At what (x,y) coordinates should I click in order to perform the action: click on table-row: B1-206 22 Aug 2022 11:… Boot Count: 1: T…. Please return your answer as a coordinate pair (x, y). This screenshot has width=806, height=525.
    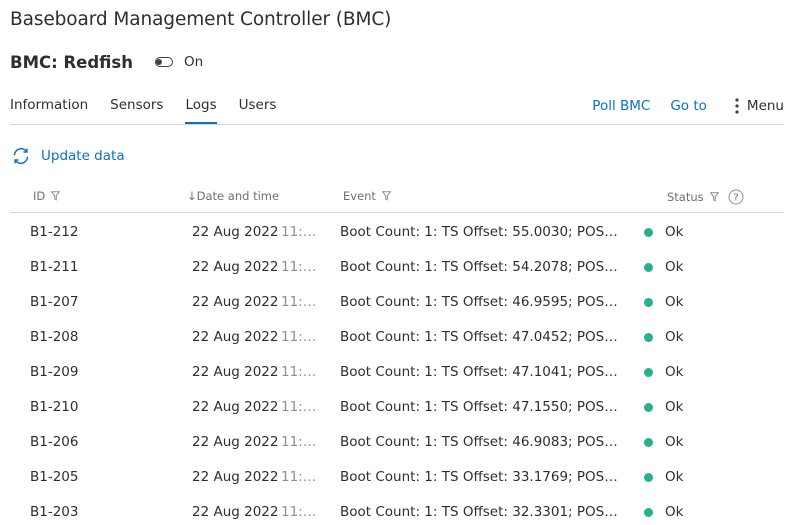
    Looking at the image, I should click on (397, 441).